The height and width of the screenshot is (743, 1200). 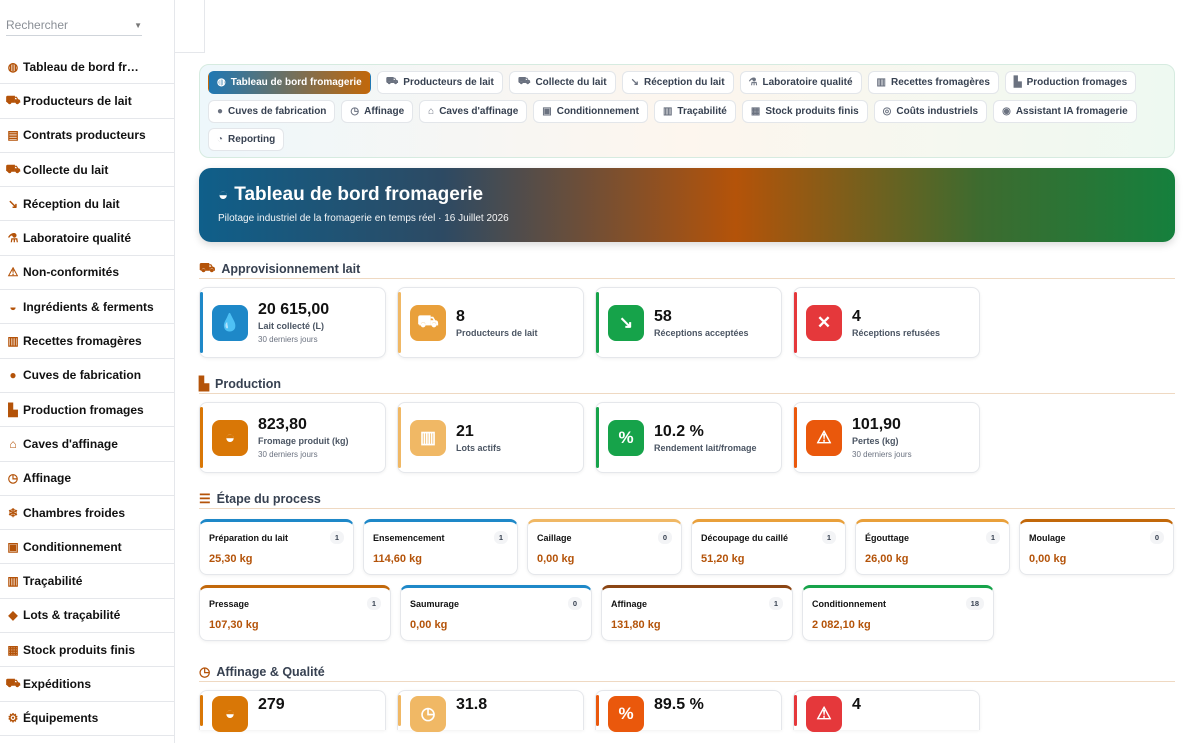 I want to click on tab-laboratoire-qualit-: ⚗ Laboratoire qualité, so click(x=800, y=82).